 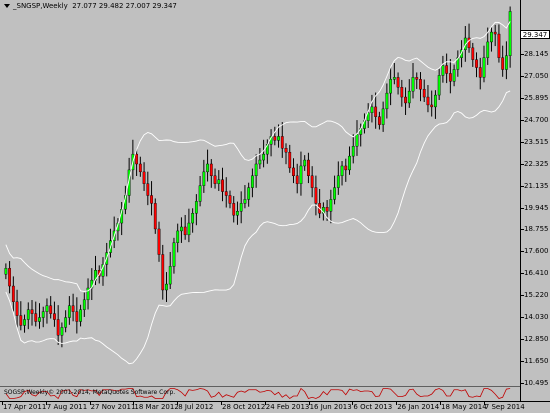 What do you see at coordinates (40, 6) in the screenshot?
I see `symbol-name: _SNGSP,Weekly` at bounding box center [40, 6].